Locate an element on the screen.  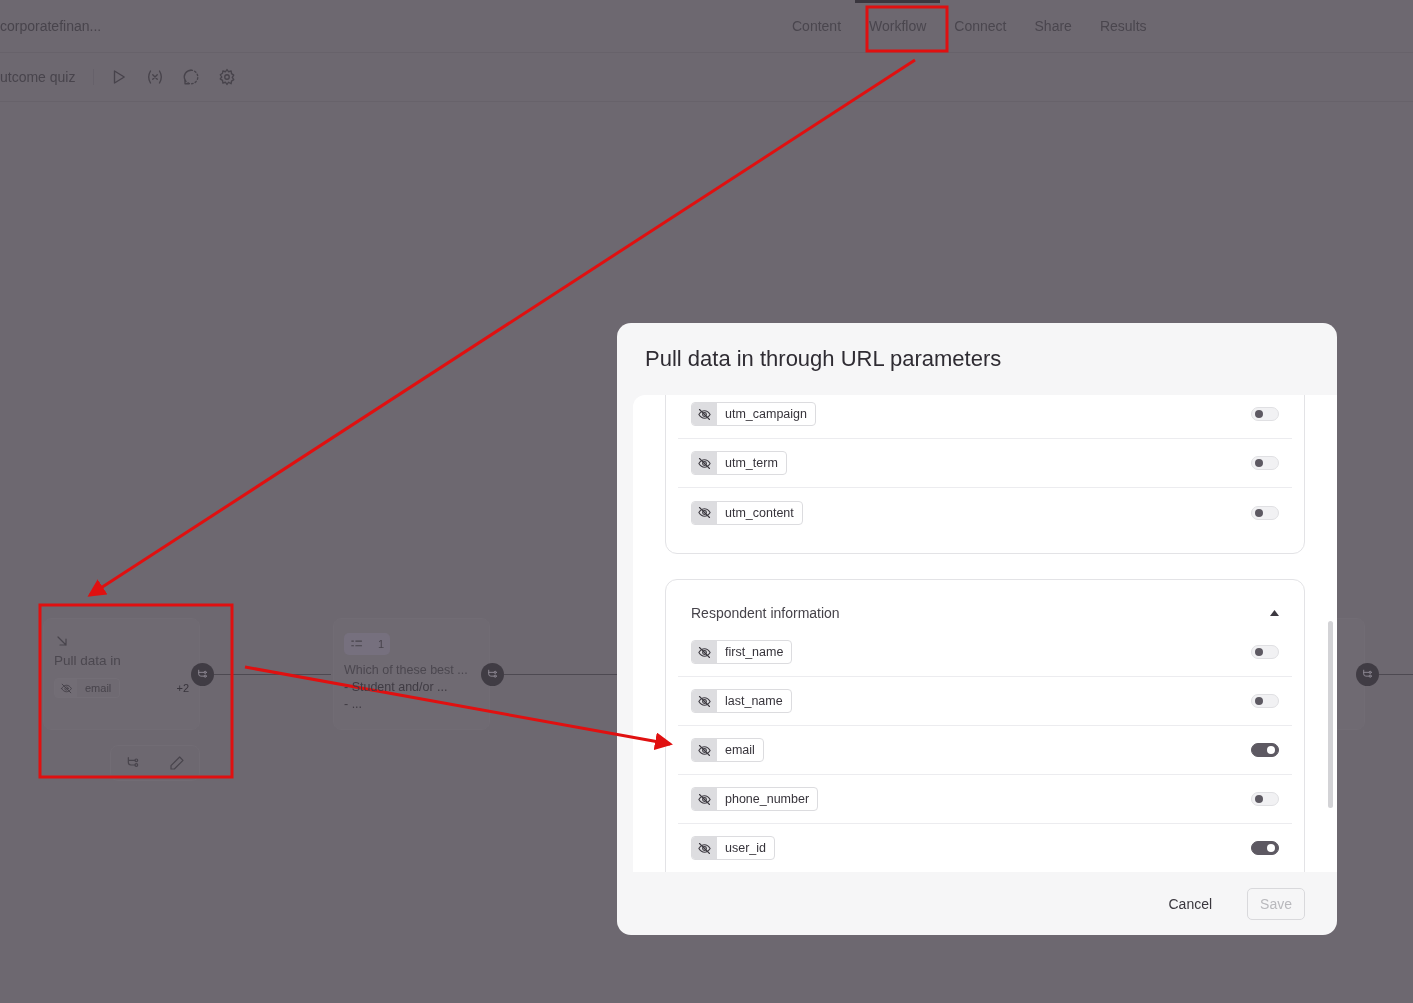
parameter-chip: phone_number is located at coordinates (755, 799).